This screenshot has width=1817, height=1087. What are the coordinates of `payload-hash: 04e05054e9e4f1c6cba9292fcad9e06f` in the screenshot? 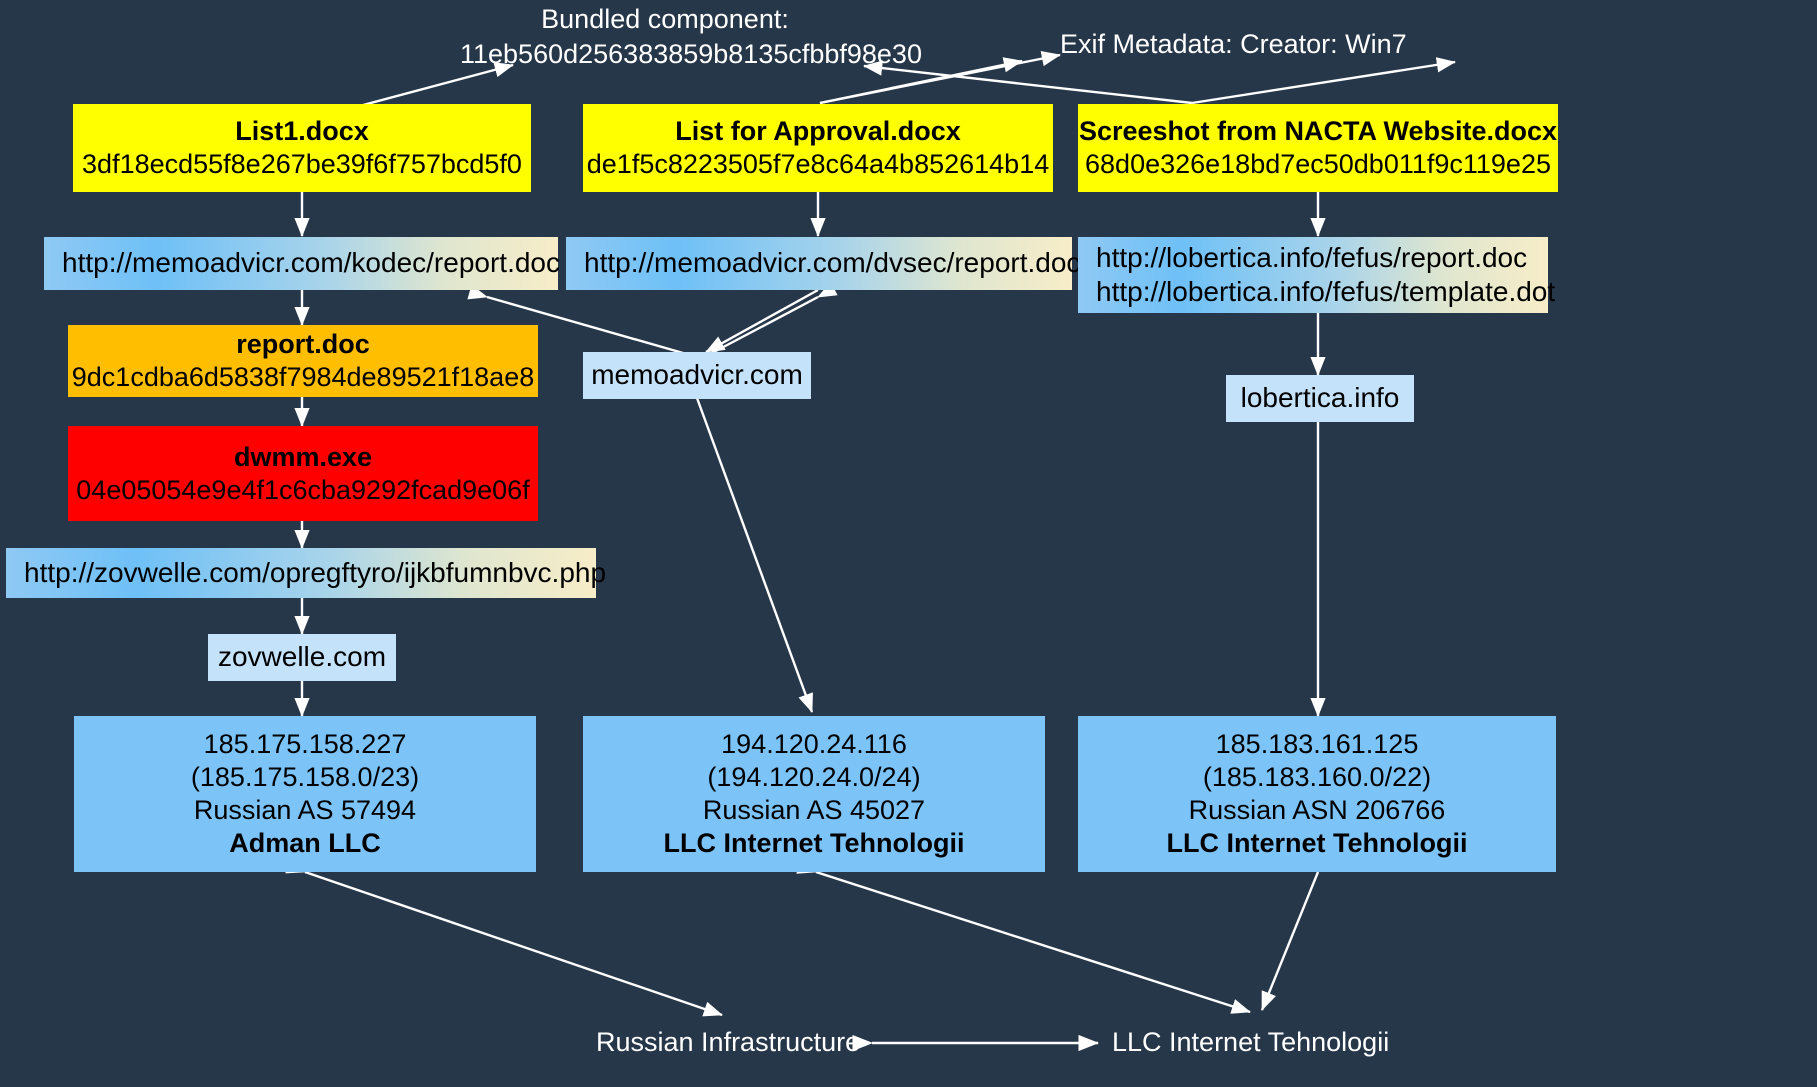 It's located at (303, 489).